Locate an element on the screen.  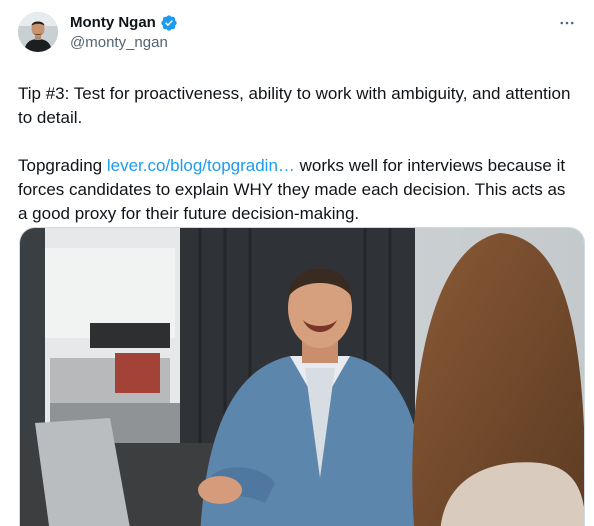
paragraph-2-lead: Topgrading is located at coordinates (62, 165).